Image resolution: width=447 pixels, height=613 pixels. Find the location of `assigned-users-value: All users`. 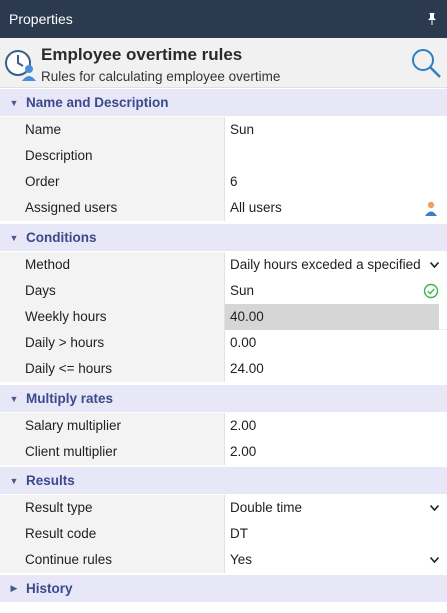

assigned-users-value: All users is located at coordinates (335, 208).